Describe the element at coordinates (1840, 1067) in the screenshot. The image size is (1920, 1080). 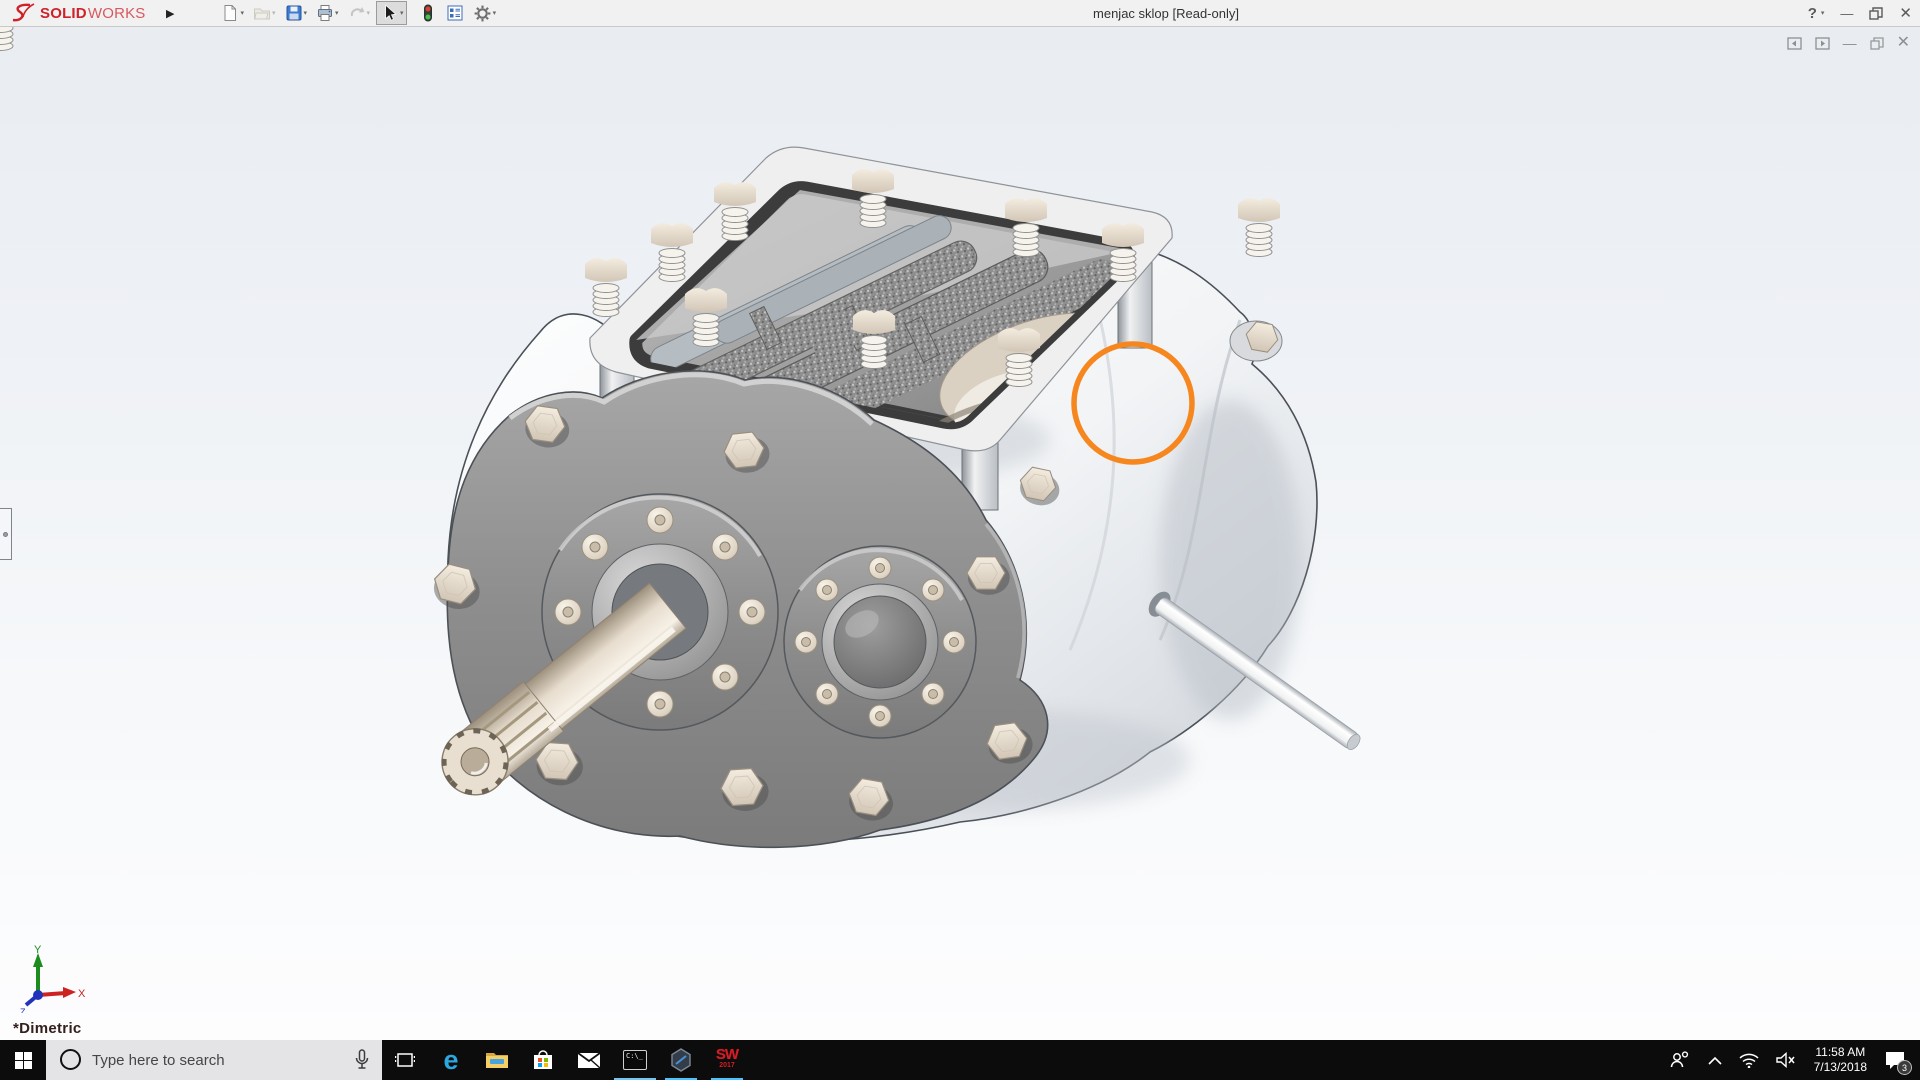
I see `clock-date: 7/13/2018` at that location.